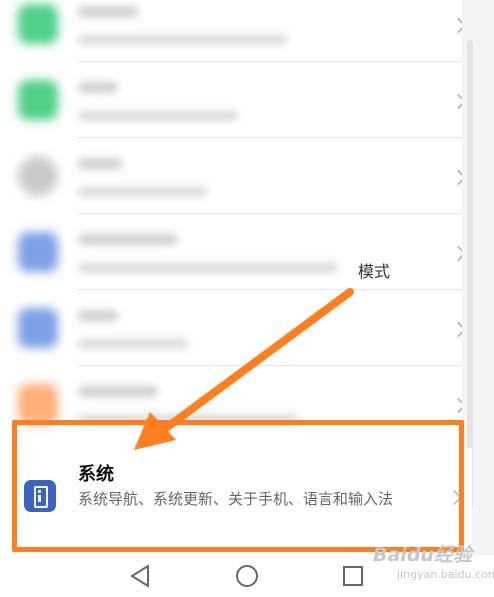 The width and height of the screenshot is (494, 597). I want to click on partial-mode-label: 模式, so click(374, 271).